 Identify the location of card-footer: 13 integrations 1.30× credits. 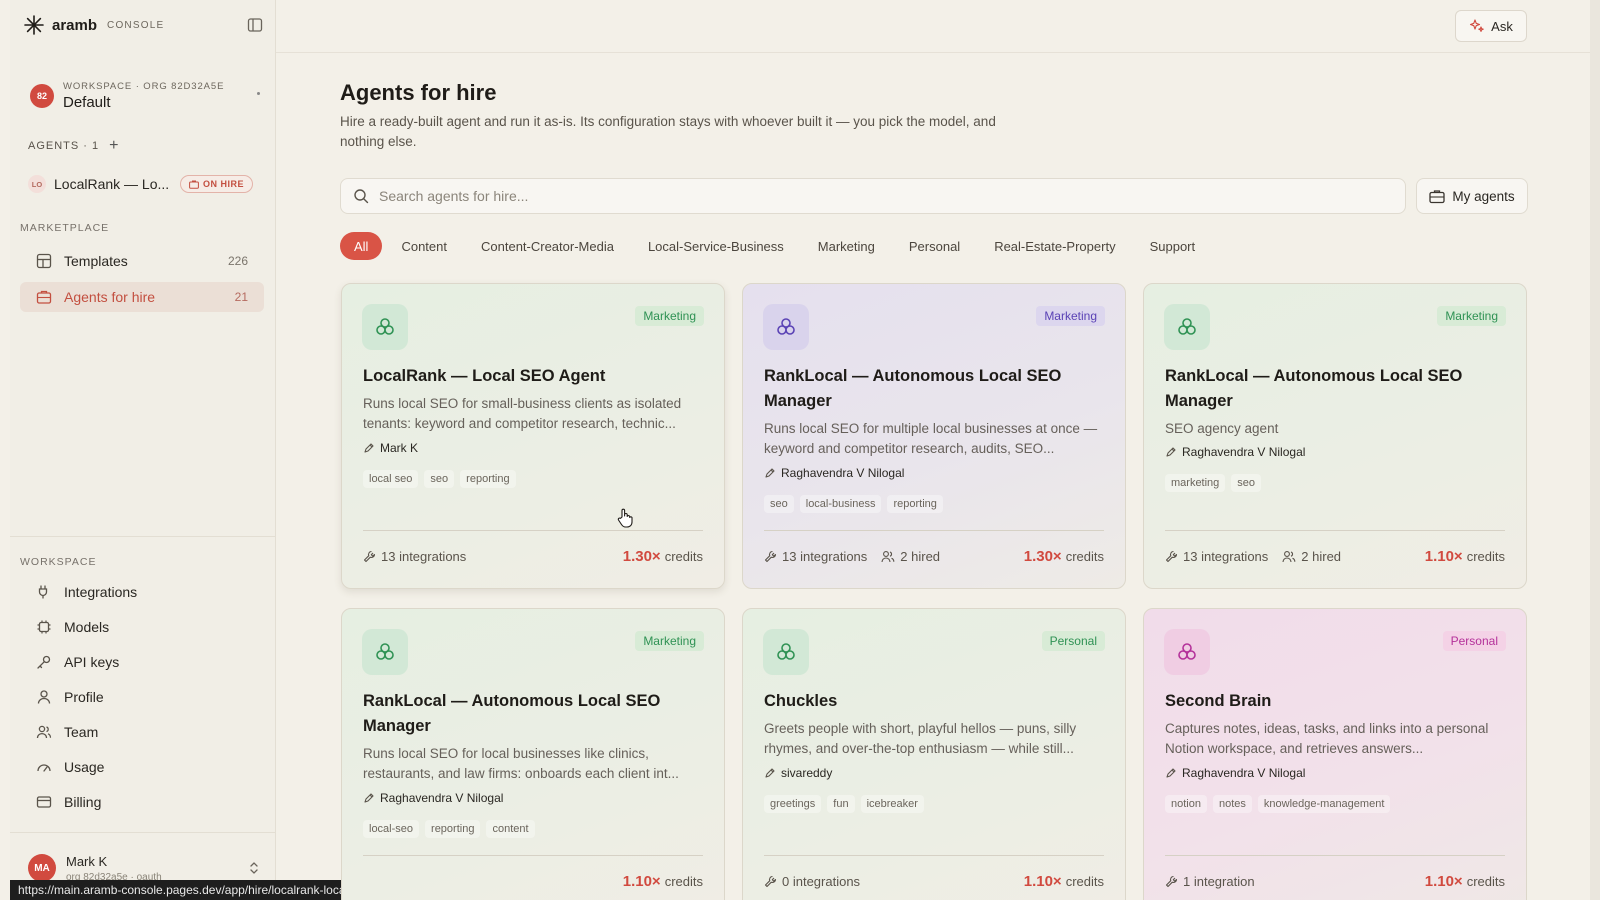
(533, 556).